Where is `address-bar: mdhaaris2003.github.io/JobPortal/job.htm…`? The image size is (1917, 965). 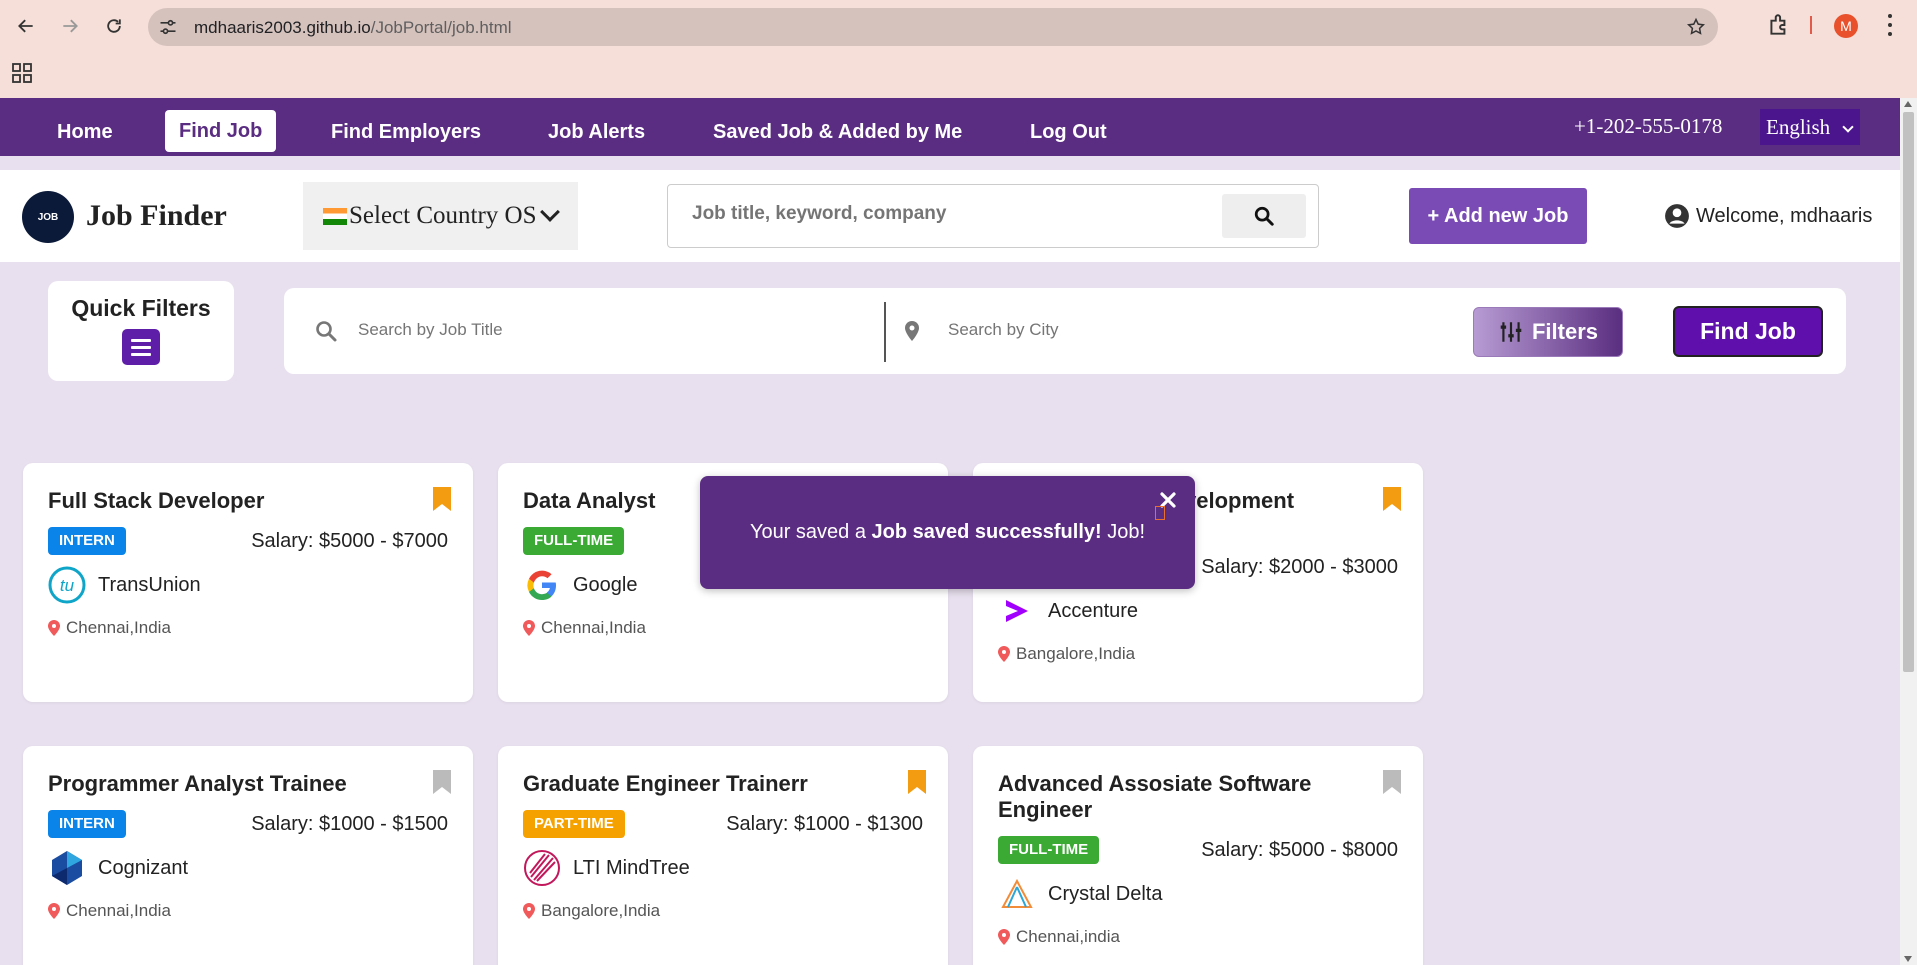
address-bar: mdhaaris2003.github.io/JobPortal/job.htm… is located at coordinates (933, 27).